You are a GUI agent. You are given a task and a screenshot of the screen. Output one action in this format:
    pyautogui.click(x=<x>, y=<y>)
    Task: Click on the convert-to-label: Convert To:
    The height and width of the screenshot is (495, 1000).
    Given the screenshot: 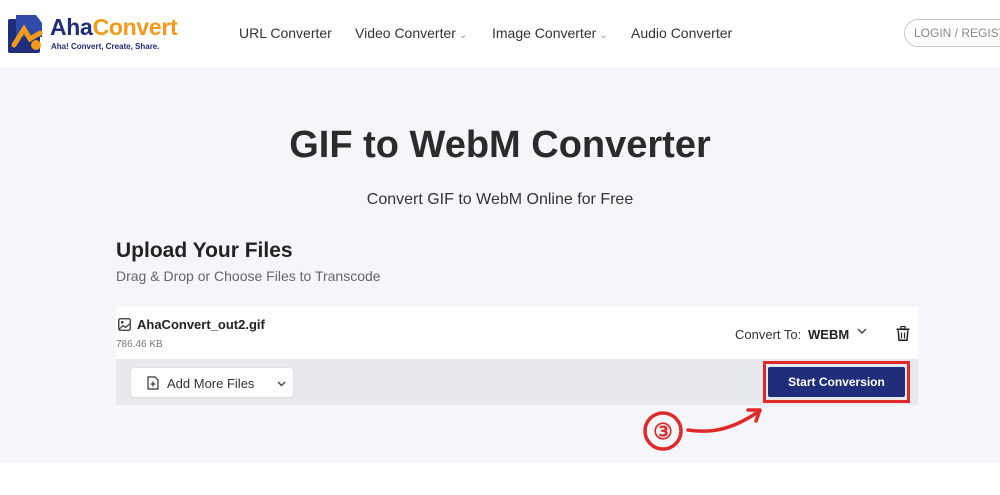 What is the action you would take?
    pyautogui.click(x=768, y=334)
    